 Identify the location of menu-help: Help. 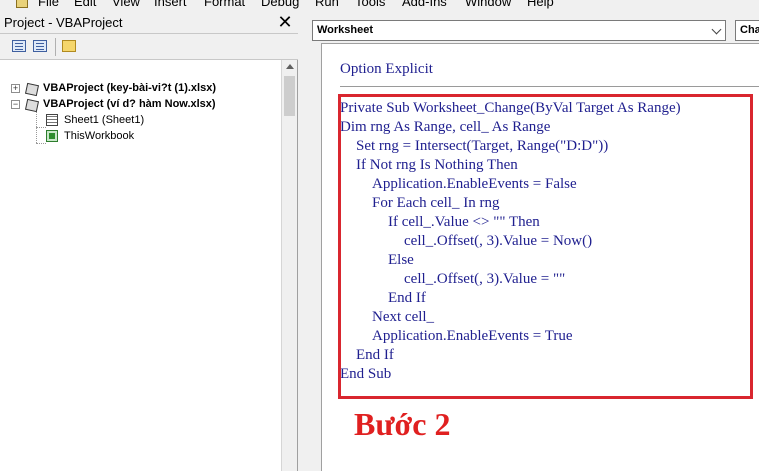
(540, 4).